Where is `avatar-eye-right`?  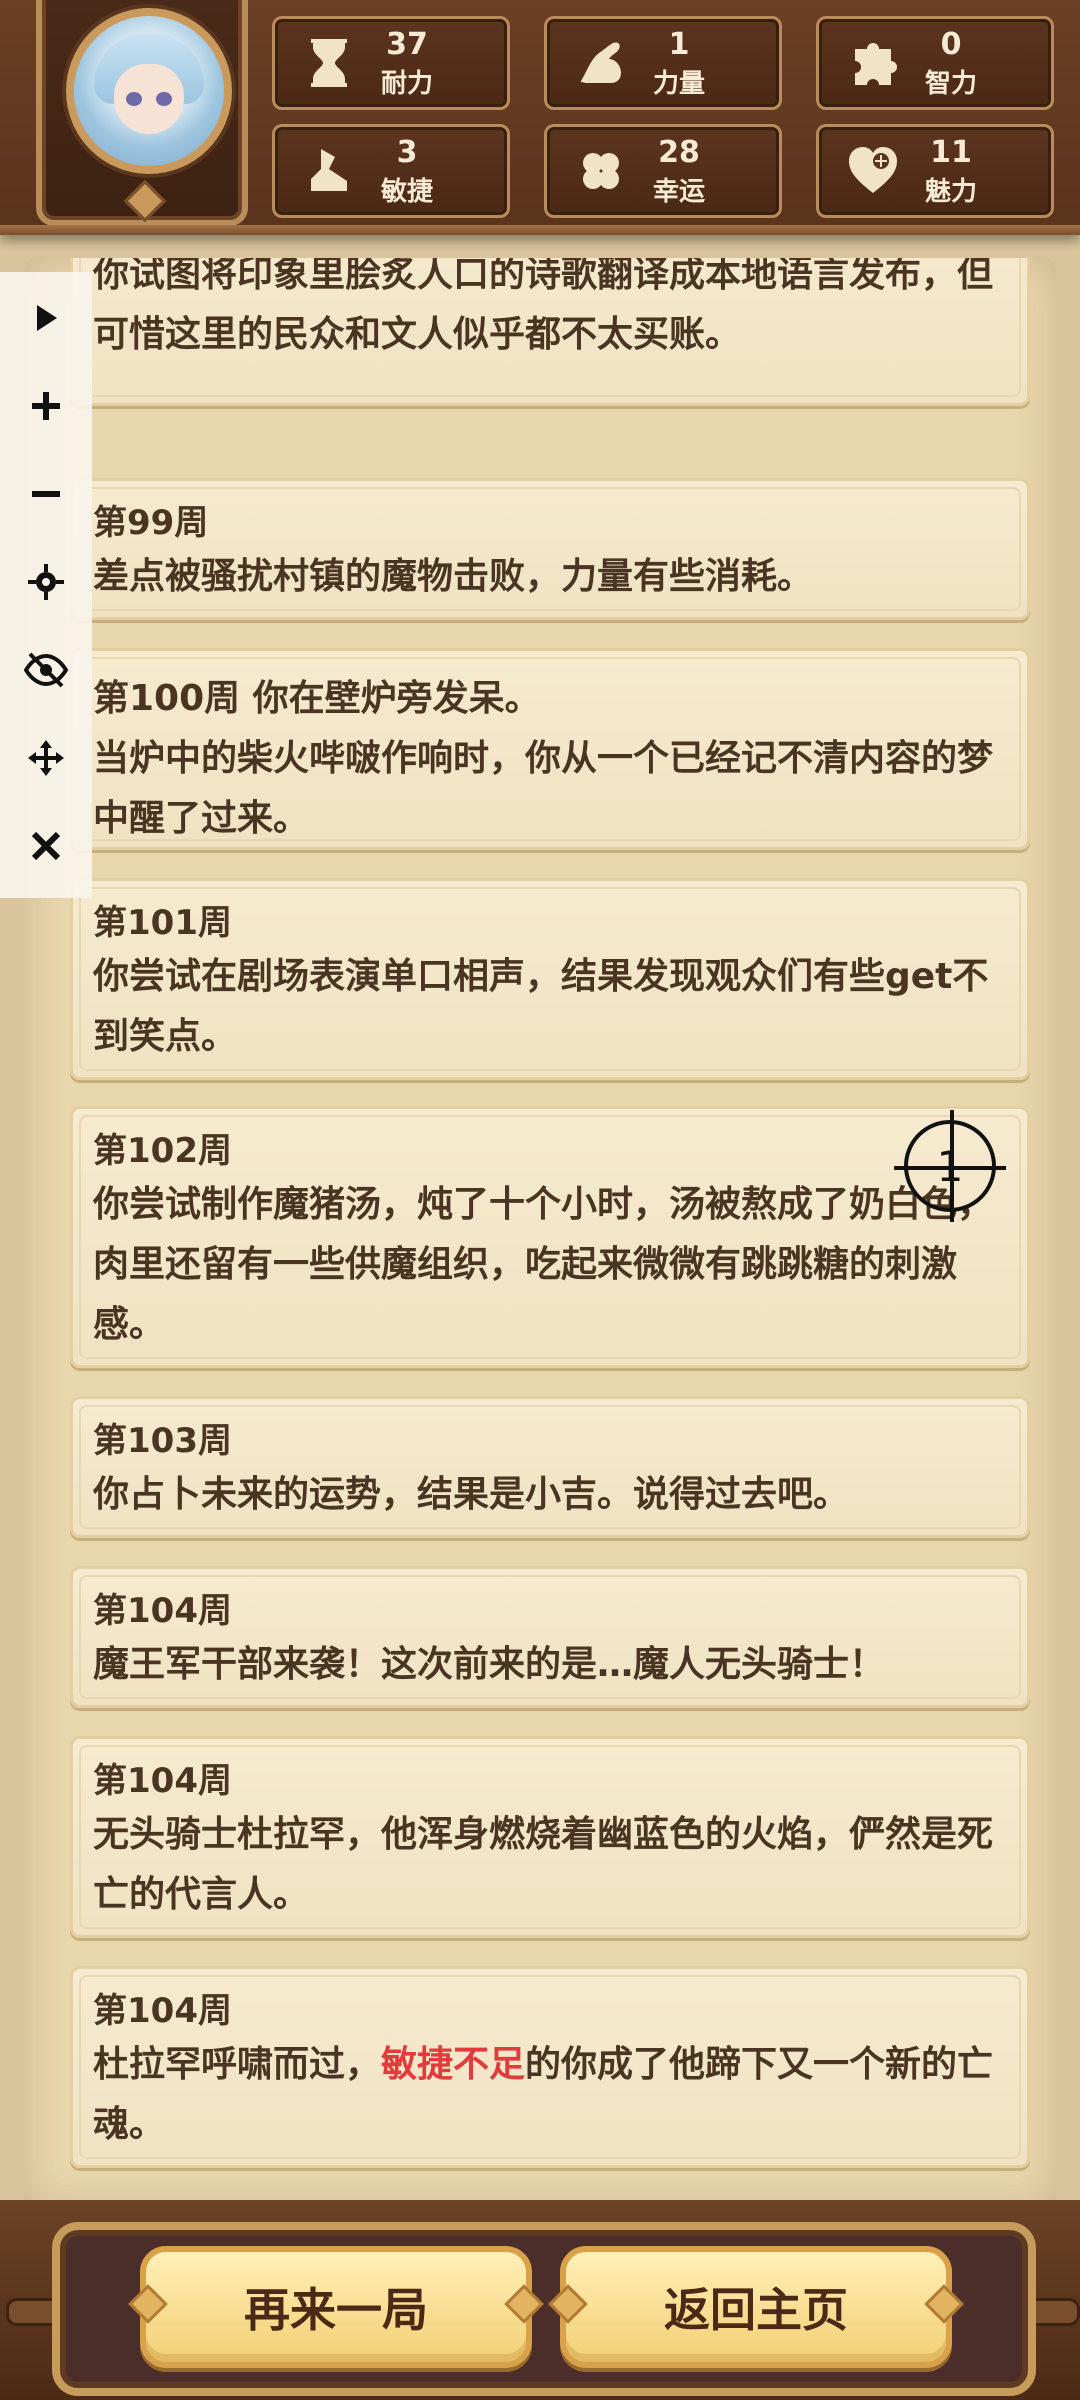
avatar-eye-right is located at coordinates (164, 99).